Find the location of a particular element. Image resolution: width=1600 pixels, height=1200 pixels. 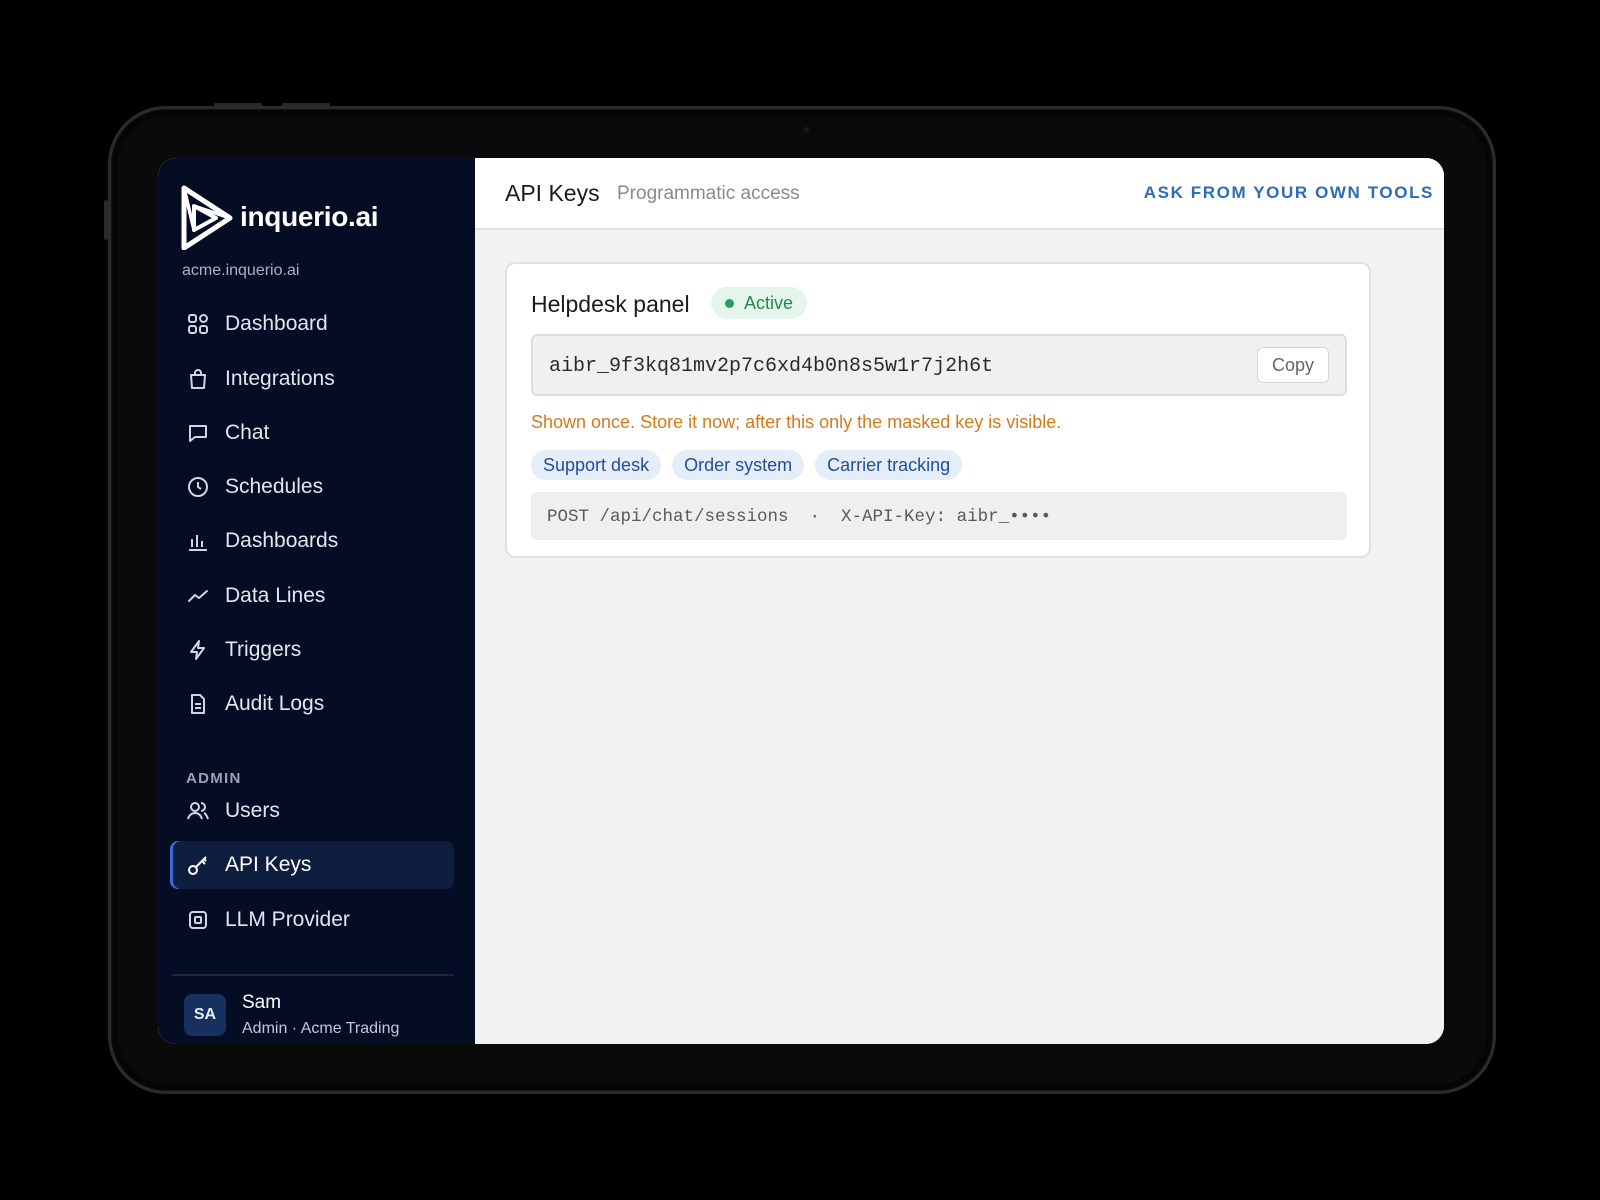

sidebar-item-label: Schedules is located at coordinates (274, 486).